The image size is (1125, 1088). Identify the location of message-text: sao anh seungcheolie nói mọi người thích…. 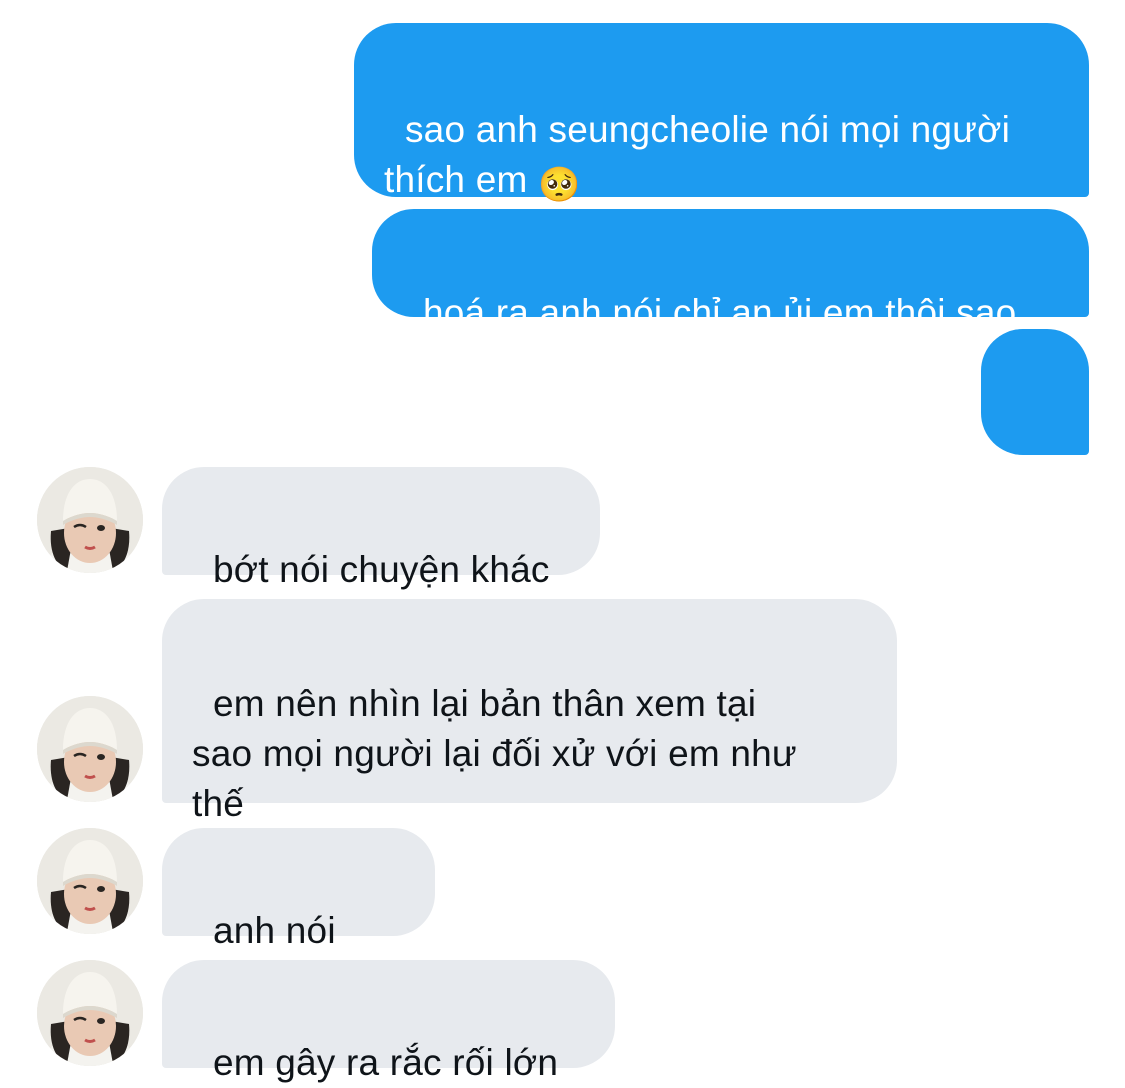
(697, 154).